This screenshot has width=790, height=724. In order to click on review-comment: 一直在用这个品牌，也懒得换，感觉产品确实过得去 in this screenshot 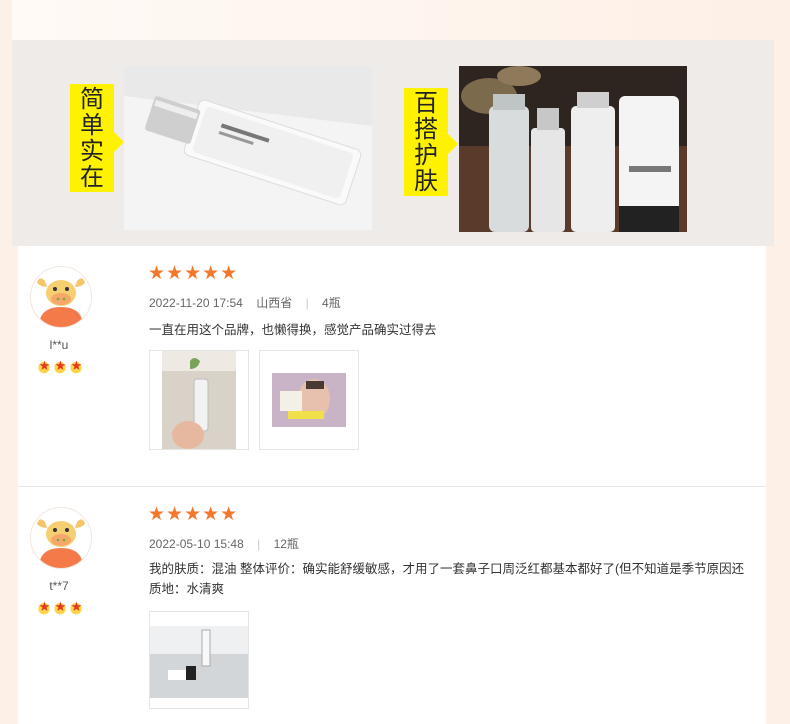, I will do `click(293, 330)`.